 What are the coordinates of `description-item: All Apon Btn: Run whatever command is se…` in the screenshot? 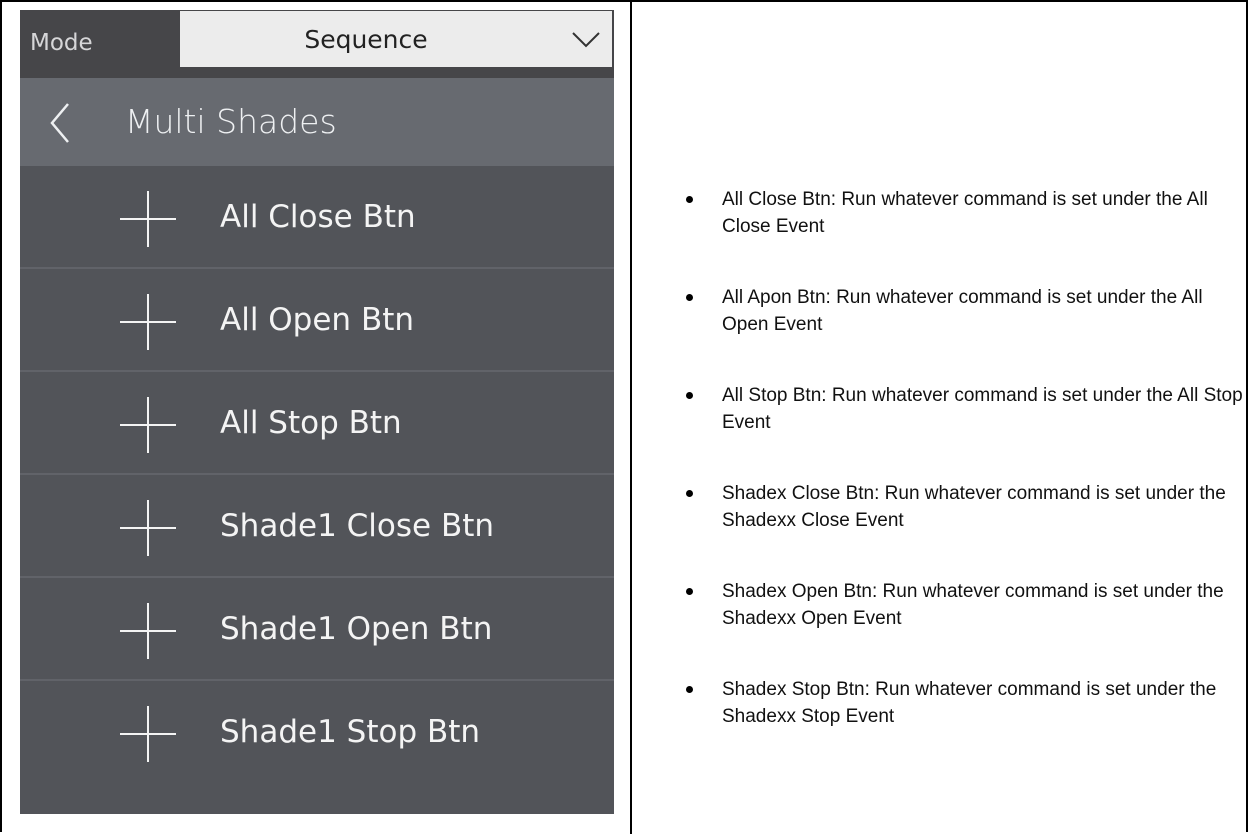 It's located at (952, 311).